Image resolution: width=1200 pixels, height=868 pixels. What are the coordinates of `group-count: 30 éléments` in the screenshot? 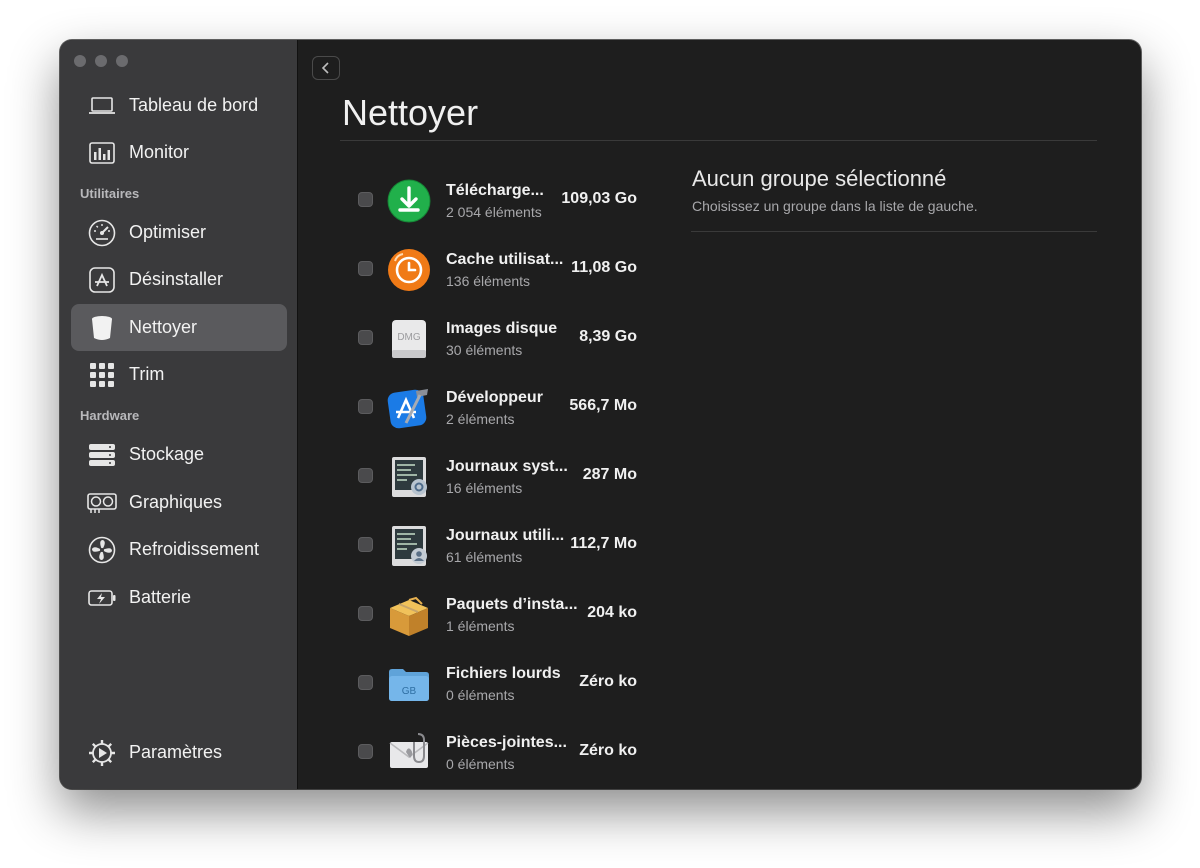 It's located at (484, 350).